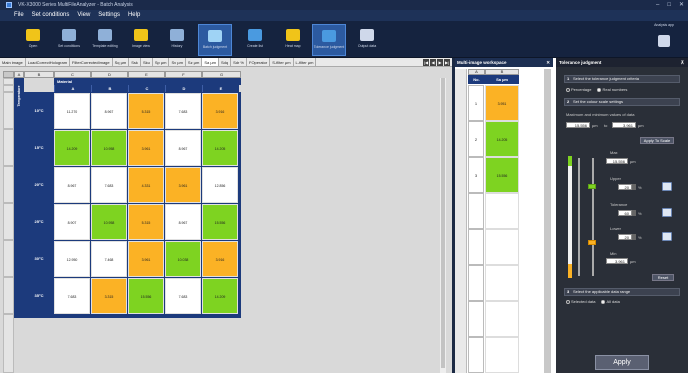  Describe the element at coordinates (625, 237) in the screenshot. I see `lower-field: 20` at that location.